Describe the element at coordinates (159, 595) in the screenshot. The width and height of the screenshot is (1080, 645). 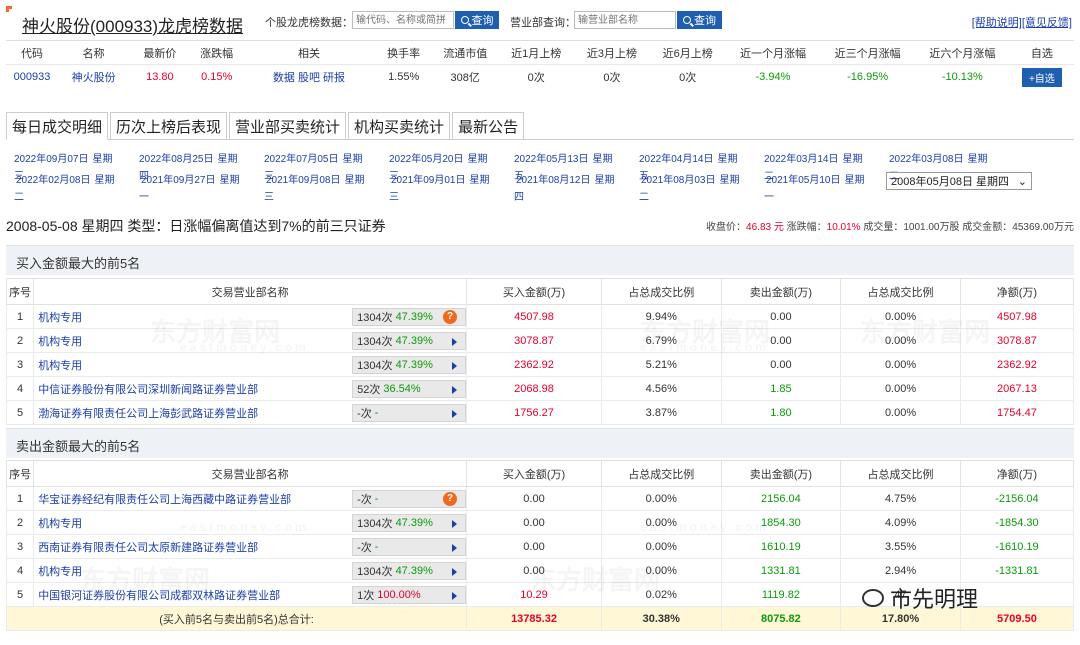
I see `dept-name-link: 中国银河证券股份有限公司成都双林路证券营业部` at that location.